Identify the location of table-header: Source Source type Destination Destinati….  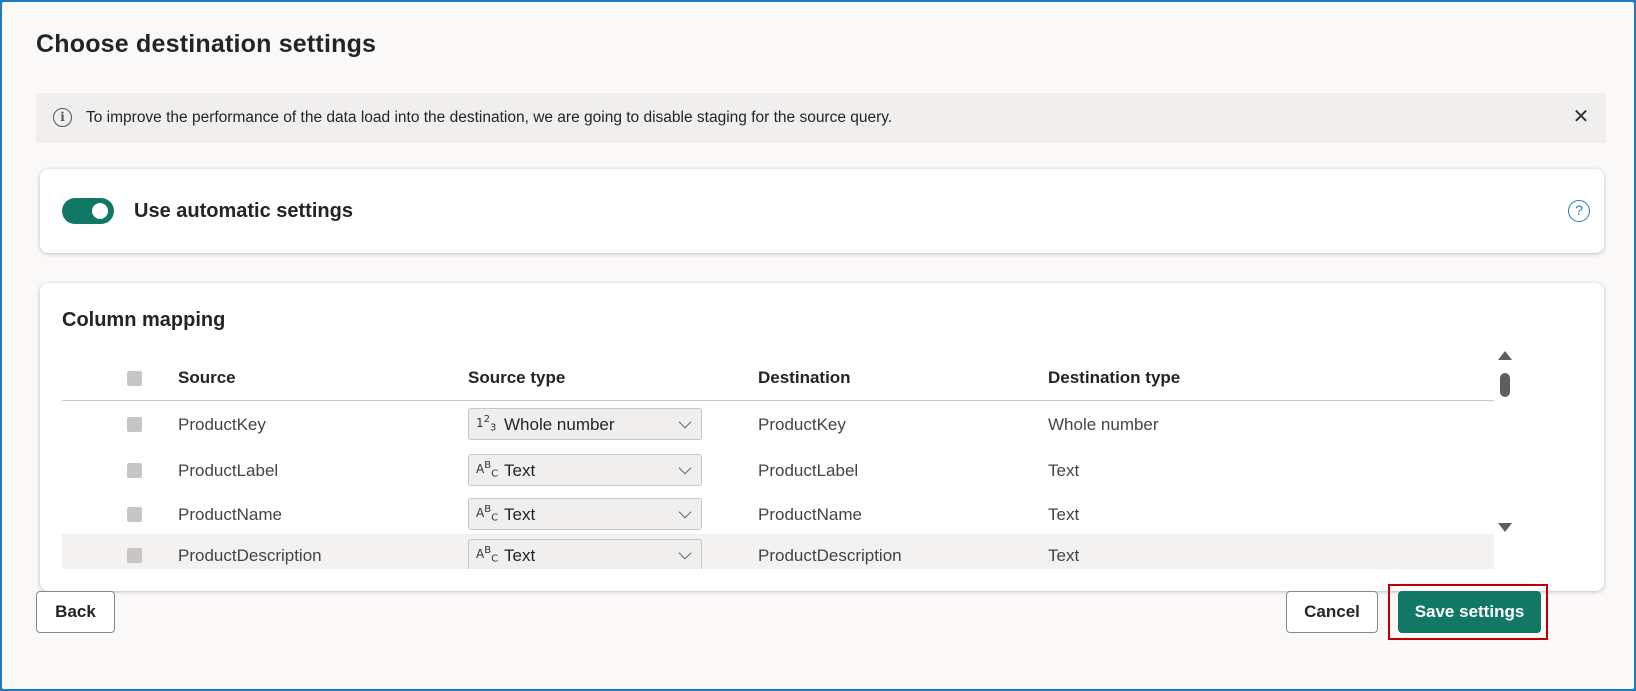
(778, 377).